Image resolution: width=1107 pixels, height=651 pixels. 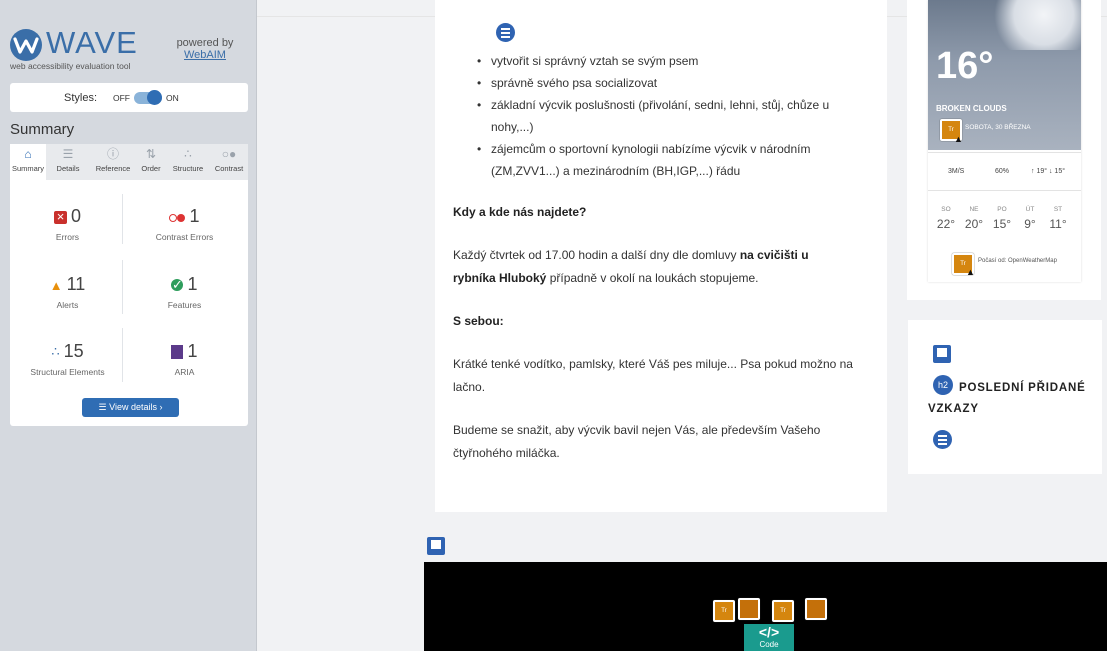 I want to click on error-icon: ×, so click(x=60, y=217).